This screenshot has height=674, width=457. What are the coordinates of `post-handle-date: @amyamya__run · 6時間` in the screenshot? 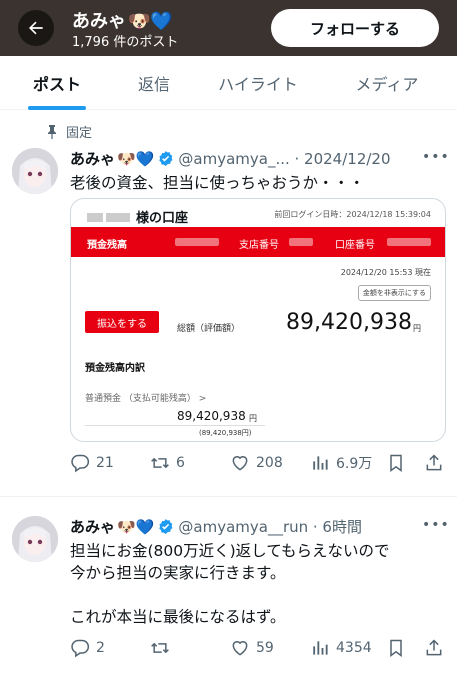 It's located at (270, 527).